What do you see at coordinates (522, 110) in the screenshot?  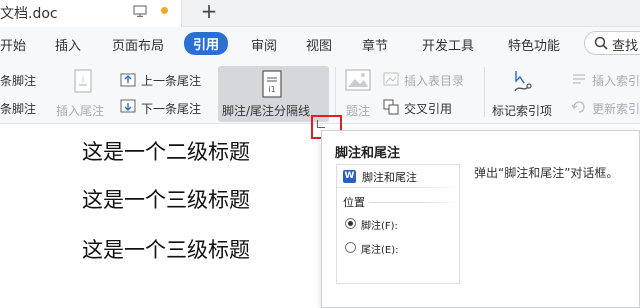 I see `mark-index-entry-button: 标记索引项` at bounding box center [522, 110].